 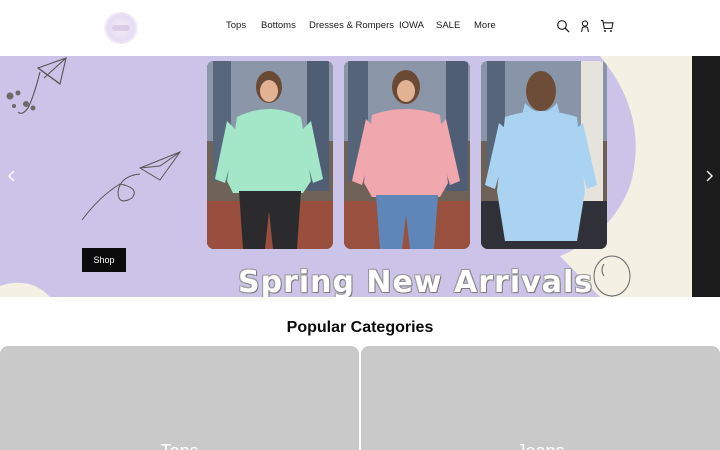 What do you see at coordinates (709, 176) in the screenshot?
I see `chevron-right-icon` at bounding box center [709, 176].